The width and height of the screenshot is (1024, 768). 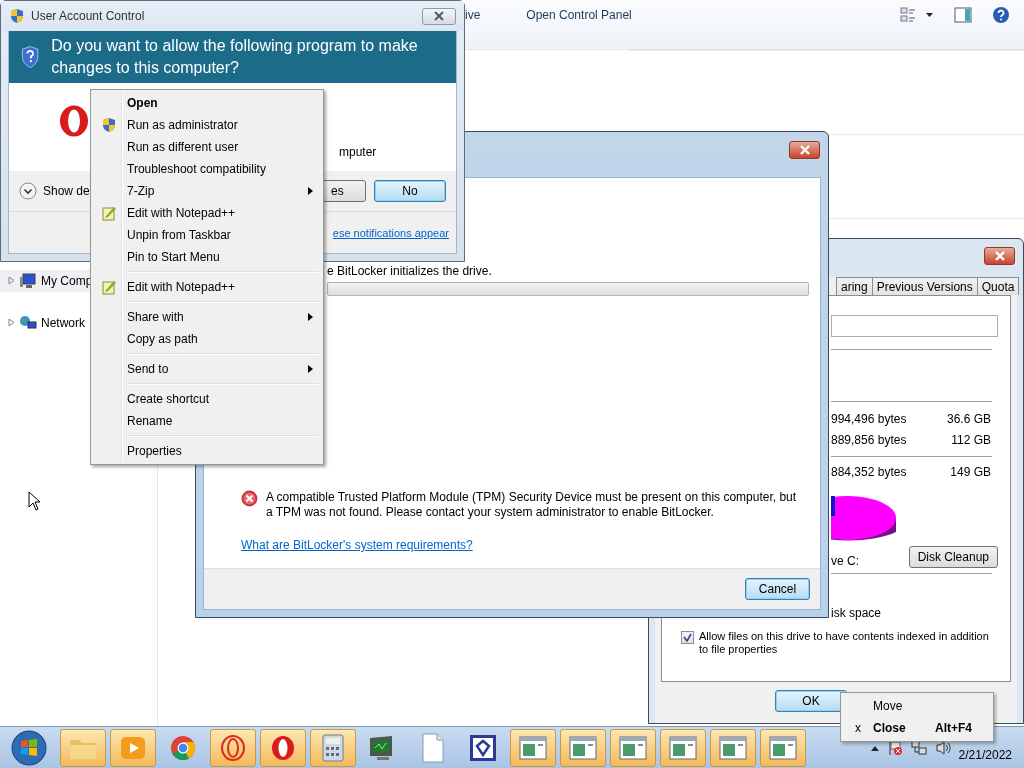 I want to click on chevron-icon, so click(x=28, y=191).